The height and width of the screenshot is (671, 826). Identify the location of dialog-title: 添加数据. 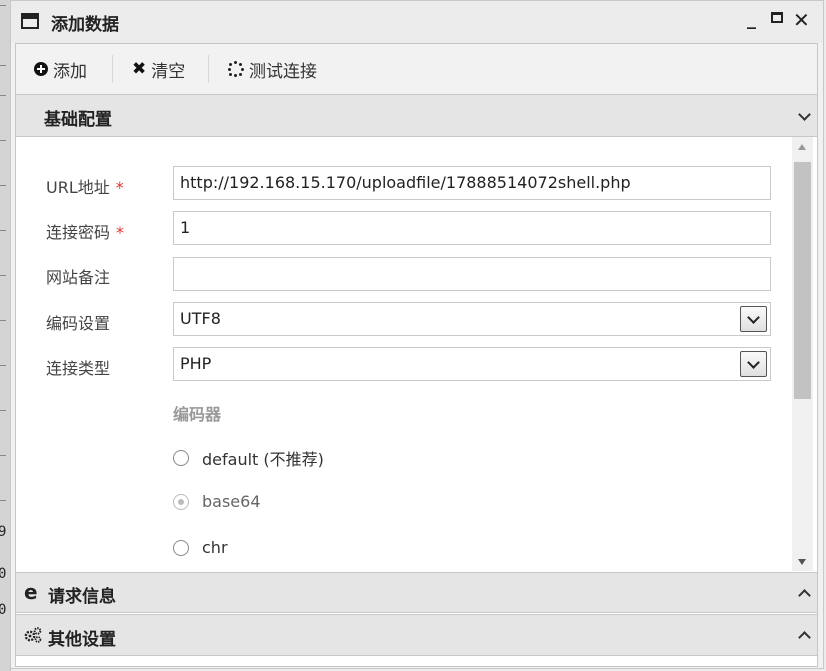
(85, 25).